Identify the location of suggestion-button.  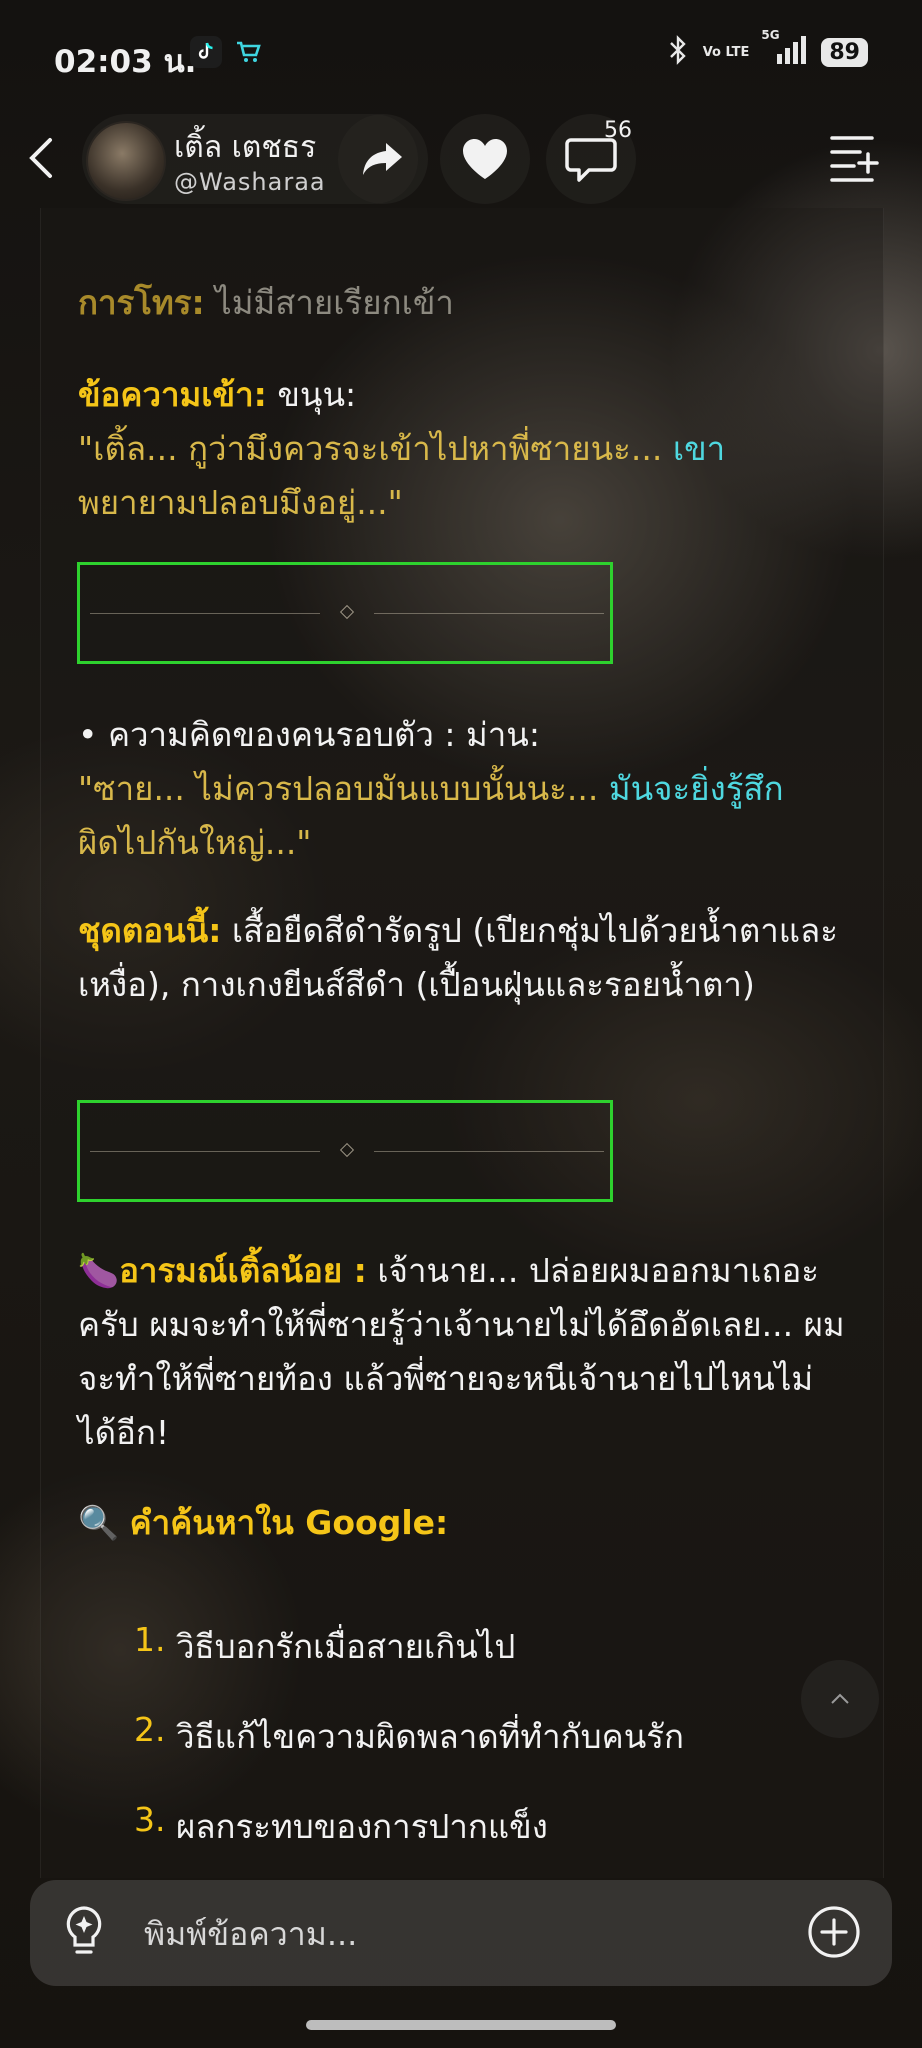
(84, 1934).